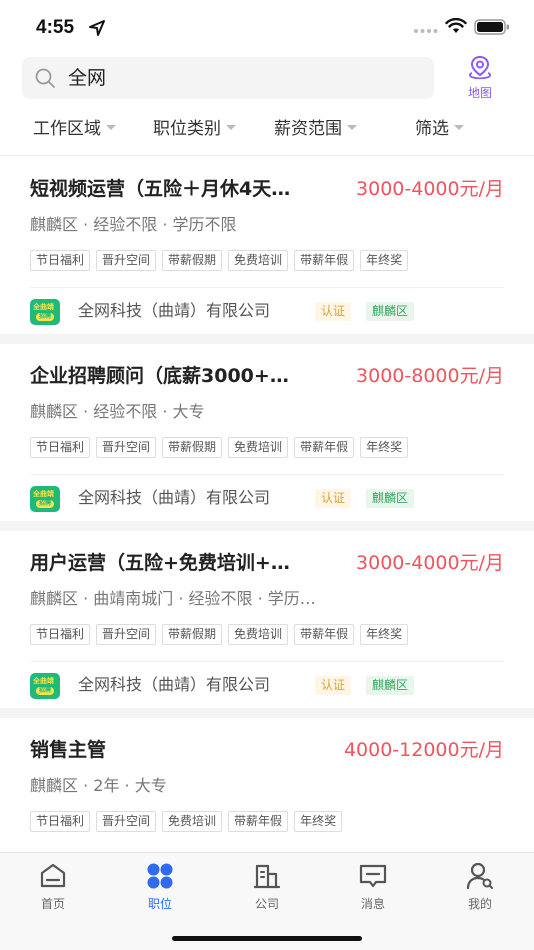 Image resolution: width=534 pixels, height=950 pixels. Describe the element at coordinates (164, 376) in the screenshot. I see `job-title: 企业招聘顾问（底薪3000+提成）` at that location.